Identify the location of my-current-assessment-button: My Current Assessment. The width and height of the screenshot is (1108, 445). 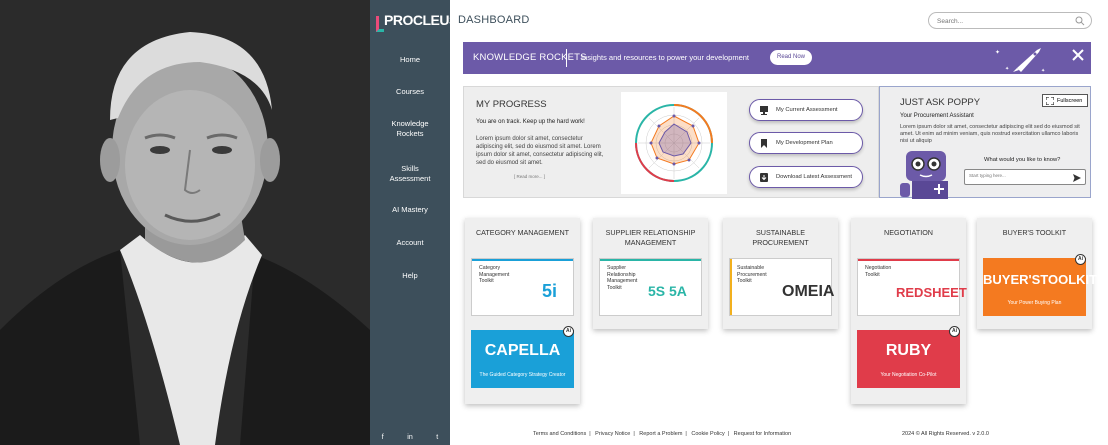
(806, 110).